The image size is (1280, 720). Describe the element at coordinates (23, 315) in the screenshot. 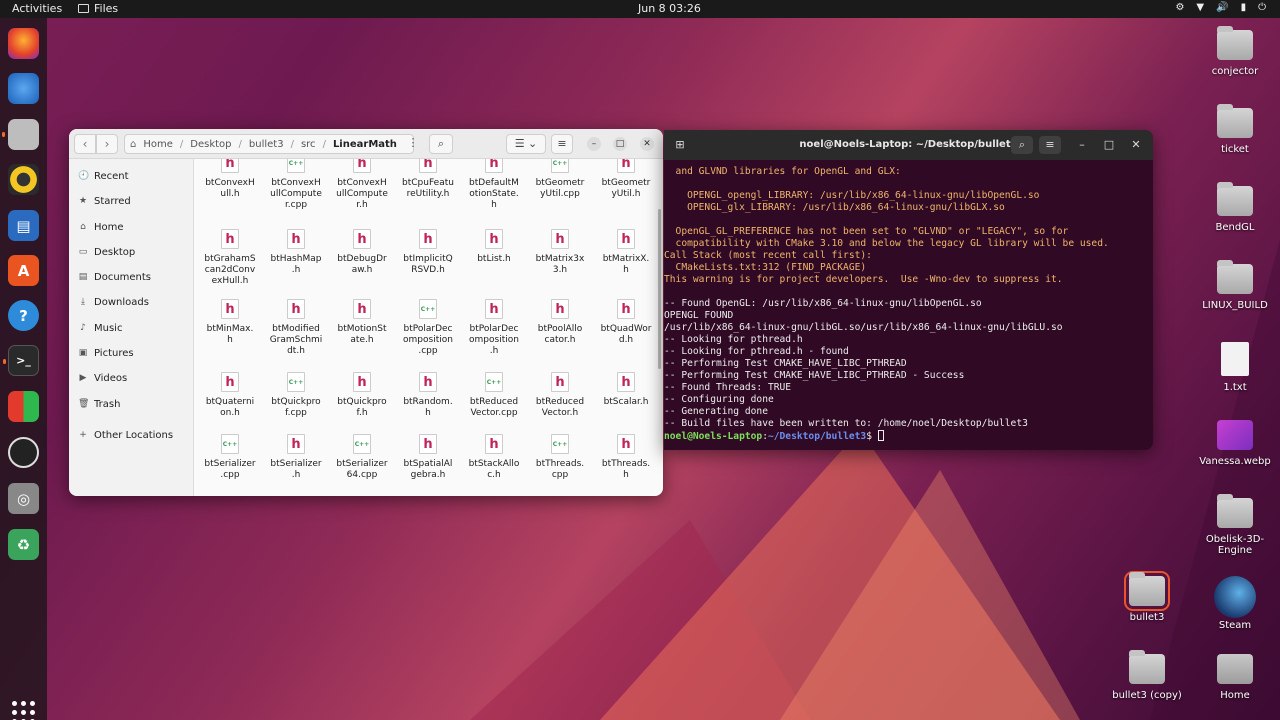

I see `help-icon: ?` at that location.